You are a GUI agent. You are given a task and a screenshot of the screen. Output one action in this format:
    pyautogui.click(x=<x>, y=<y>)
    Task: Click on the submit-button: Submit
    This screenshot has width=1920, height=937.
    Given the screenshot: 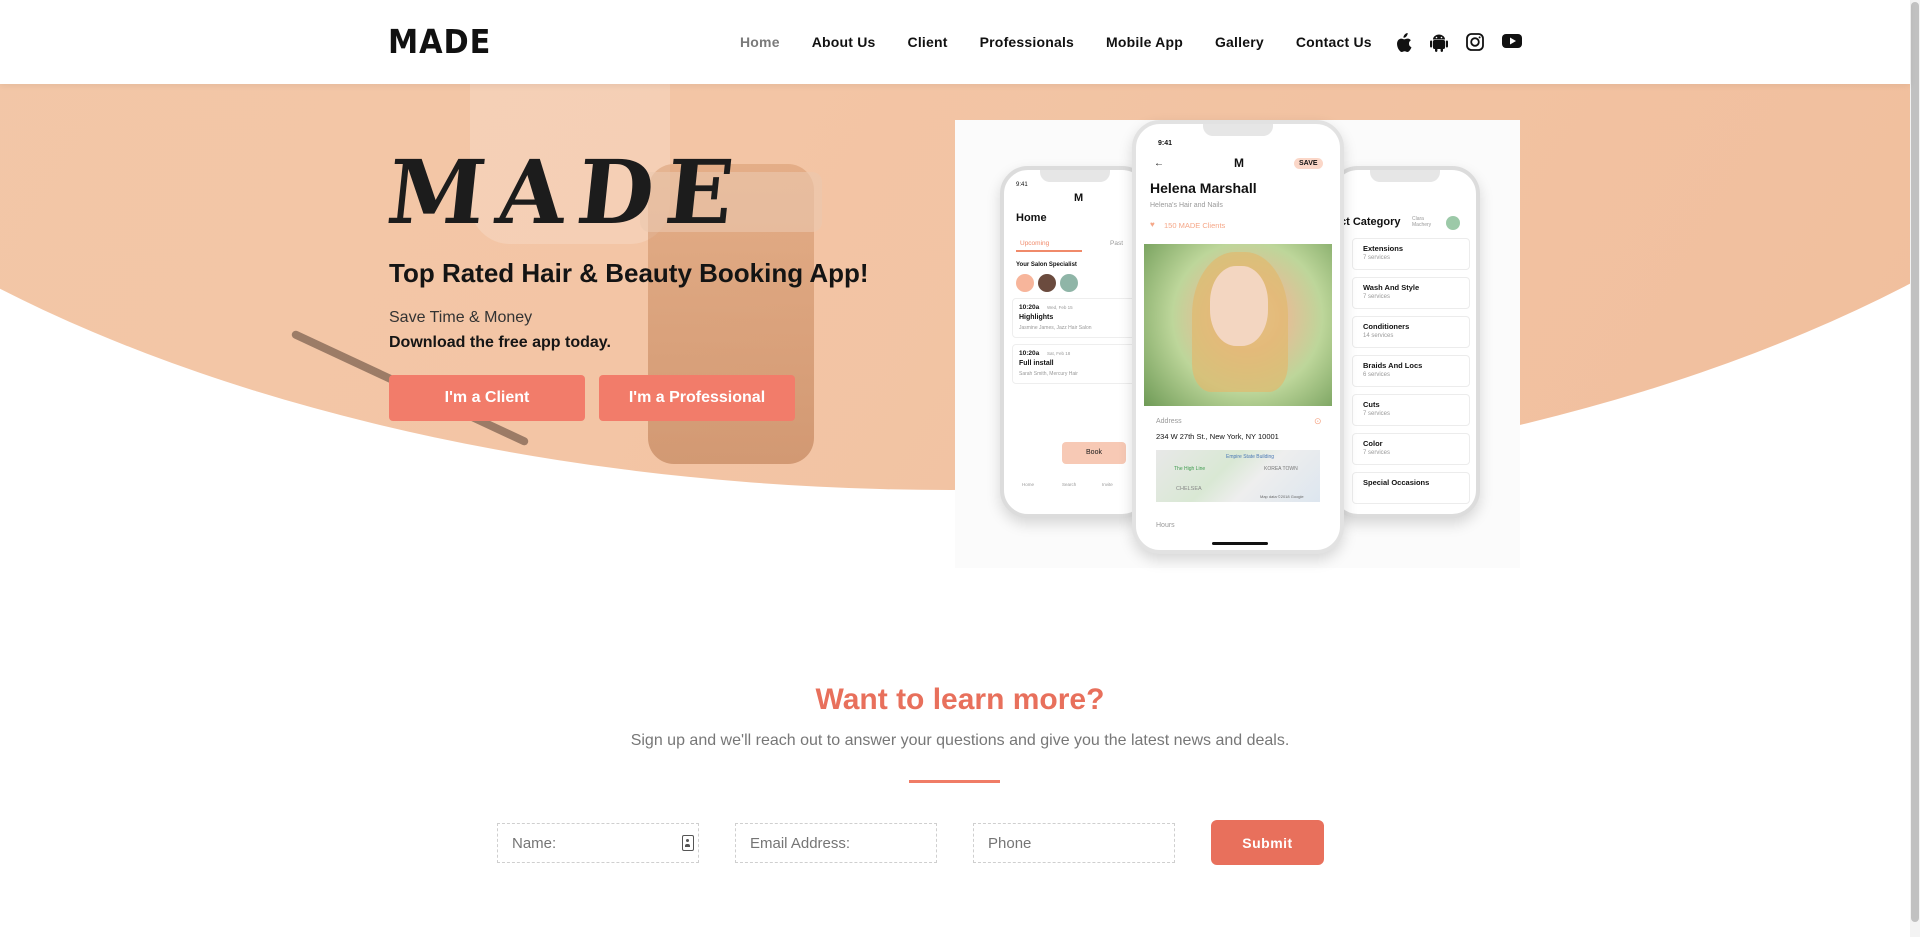 What is the action you would take?
    pyautogui.click(x=1267, y=842)
    